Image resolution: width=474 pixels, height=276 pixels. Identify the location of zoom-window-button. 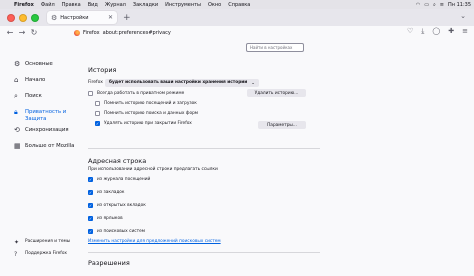
(35, 17).